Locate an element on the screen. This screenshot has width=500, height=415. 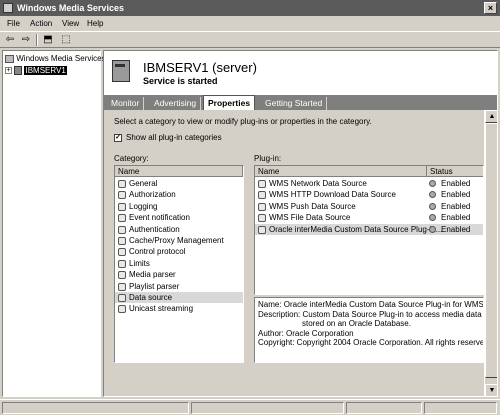
plugin-status-column-header: Status is located at coordinates (455, 171).